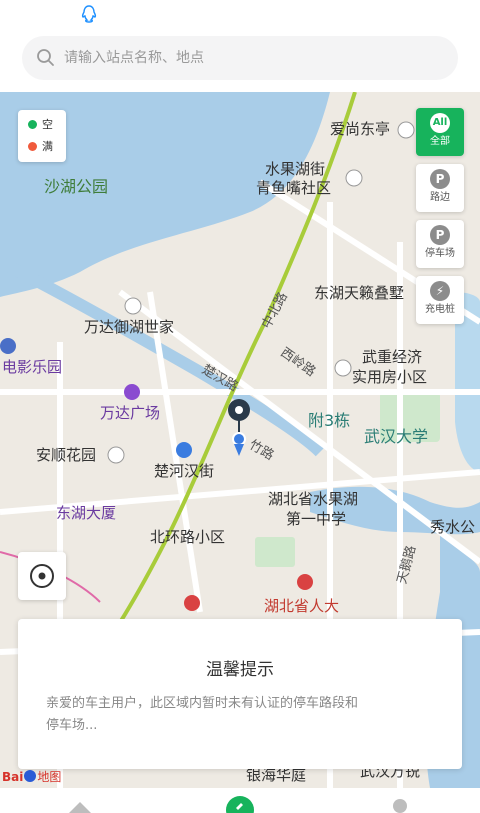  I want to click on baidu-logo: Bai 地图, so click(31, 776).